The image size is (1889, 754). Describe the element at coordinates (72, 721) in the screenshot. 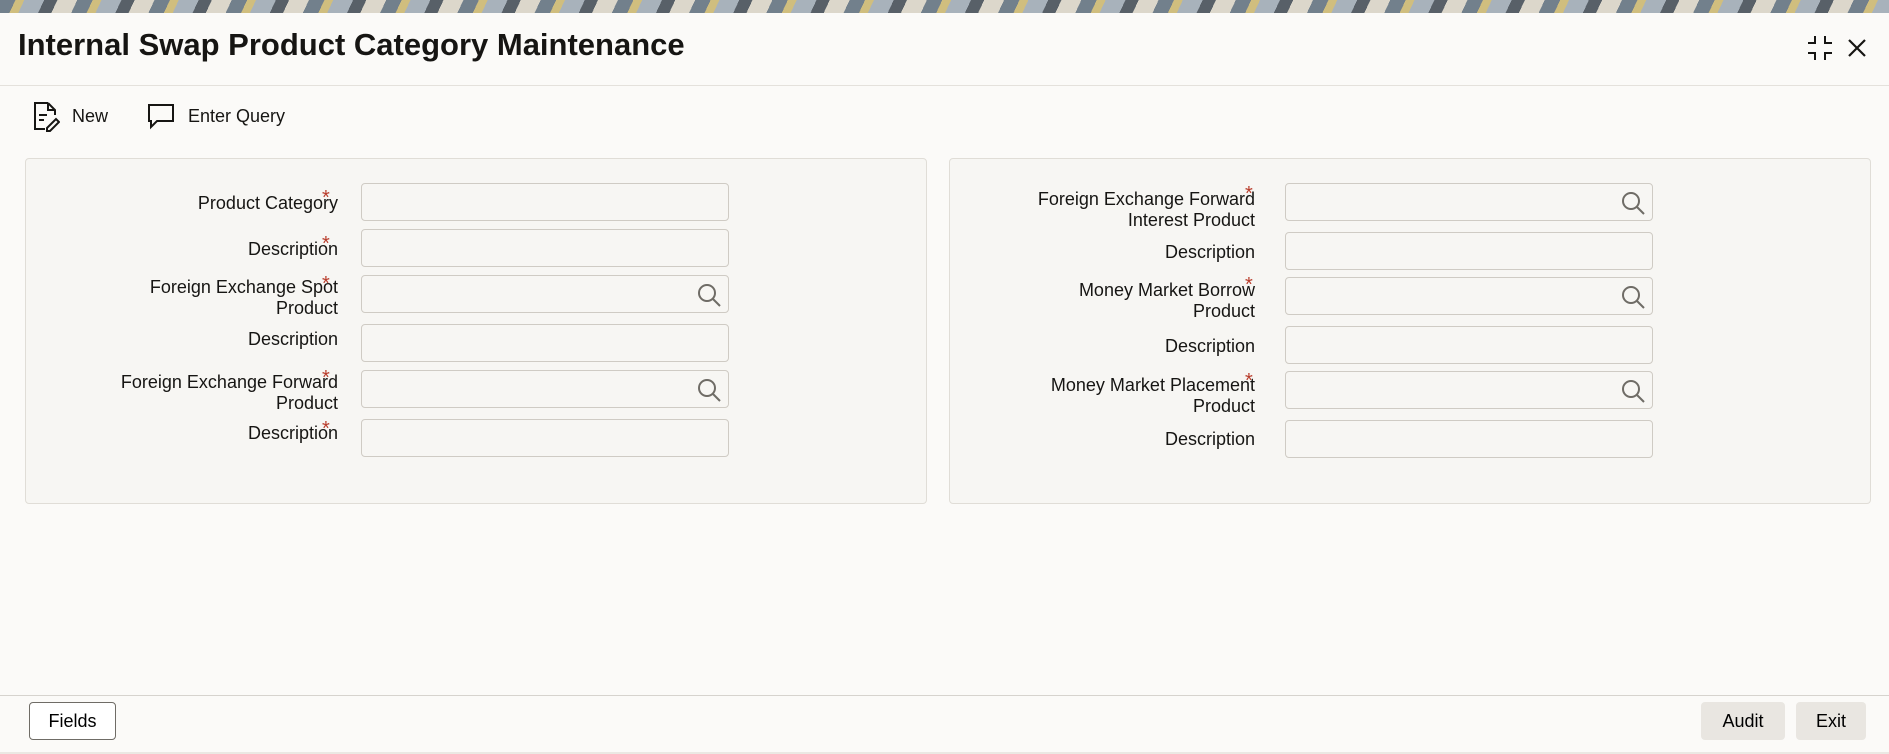

I see `fields-button: Fields` at that location.